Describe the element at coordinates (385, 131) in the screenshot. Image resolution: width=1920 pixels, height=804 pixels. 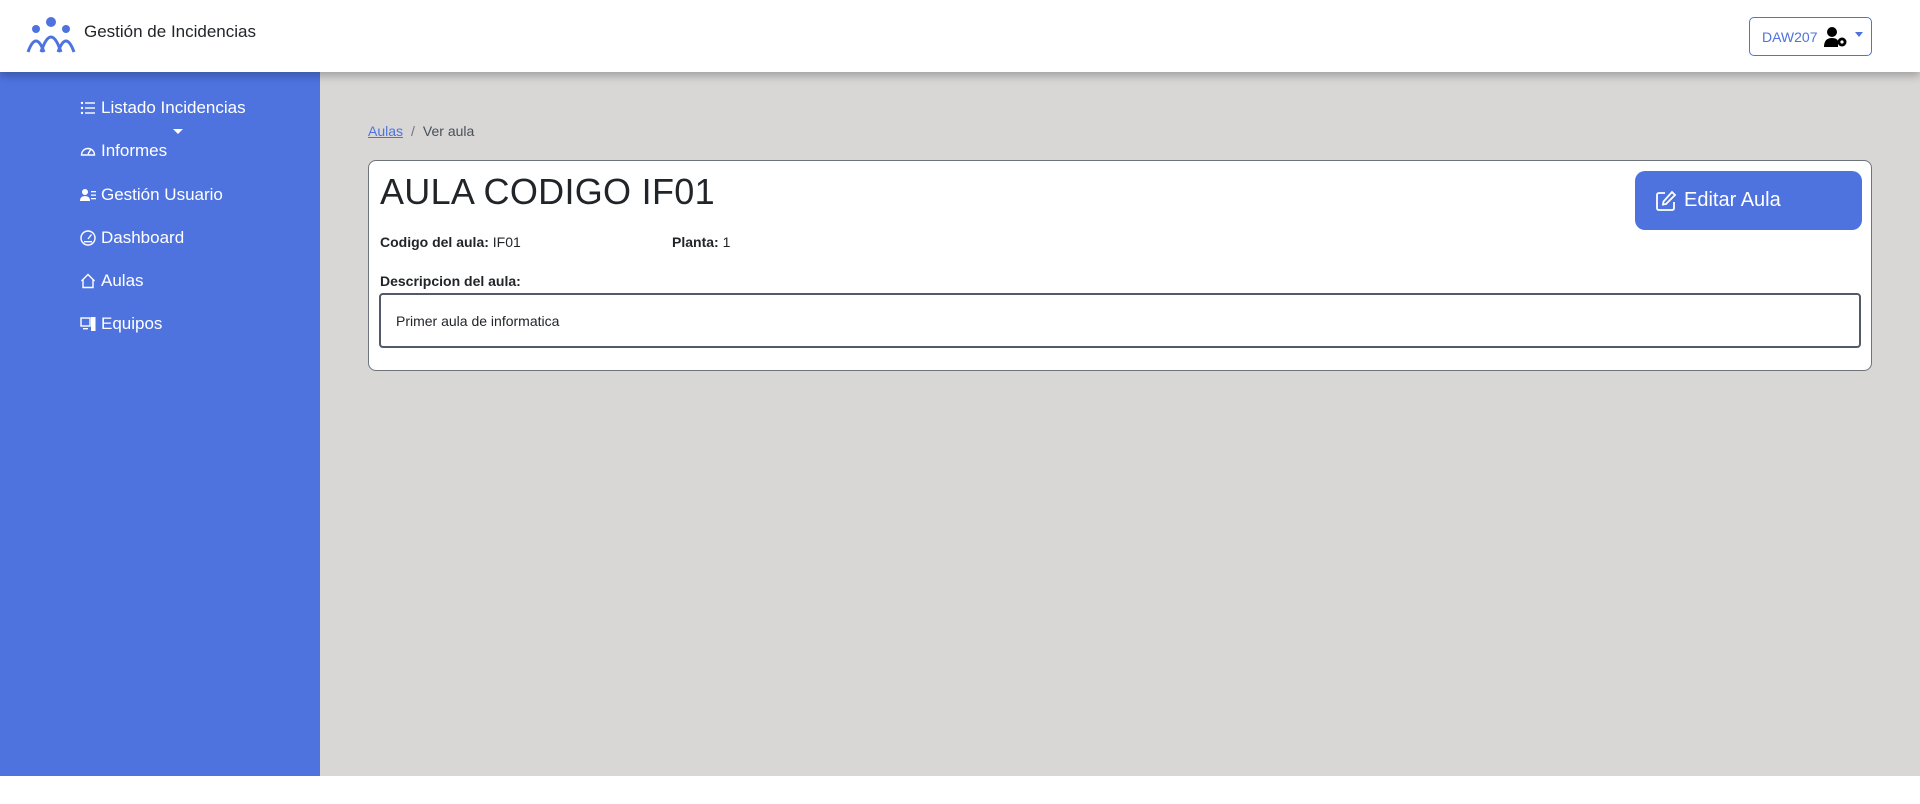
I see `breadcrumb-link-aulas: Aulas` at that location.